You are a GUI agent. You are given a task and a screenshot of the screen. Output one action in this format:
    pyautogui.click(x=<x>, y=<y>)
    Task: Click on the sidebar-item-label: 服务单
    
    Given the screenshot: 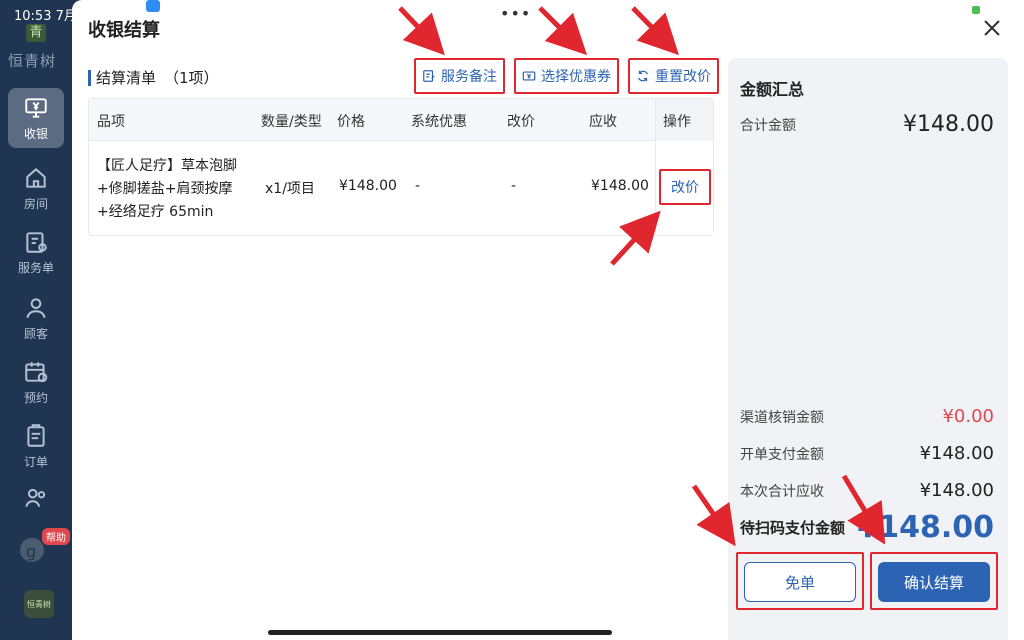 What is the action you would take?
    pyautogui.click(x=35, y=267)
    